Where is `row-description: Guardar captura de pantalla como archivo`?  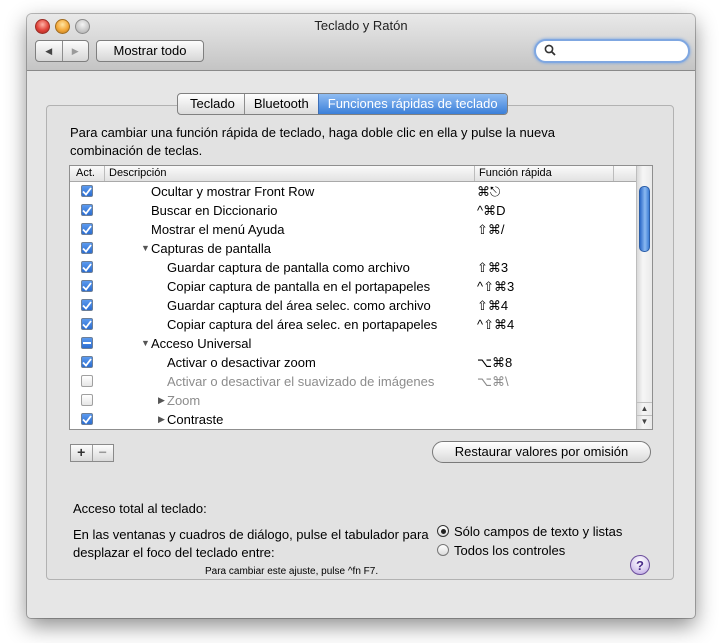 row-description: Guardar captura de pantalla como archivo is located at coordinates (288, 267).